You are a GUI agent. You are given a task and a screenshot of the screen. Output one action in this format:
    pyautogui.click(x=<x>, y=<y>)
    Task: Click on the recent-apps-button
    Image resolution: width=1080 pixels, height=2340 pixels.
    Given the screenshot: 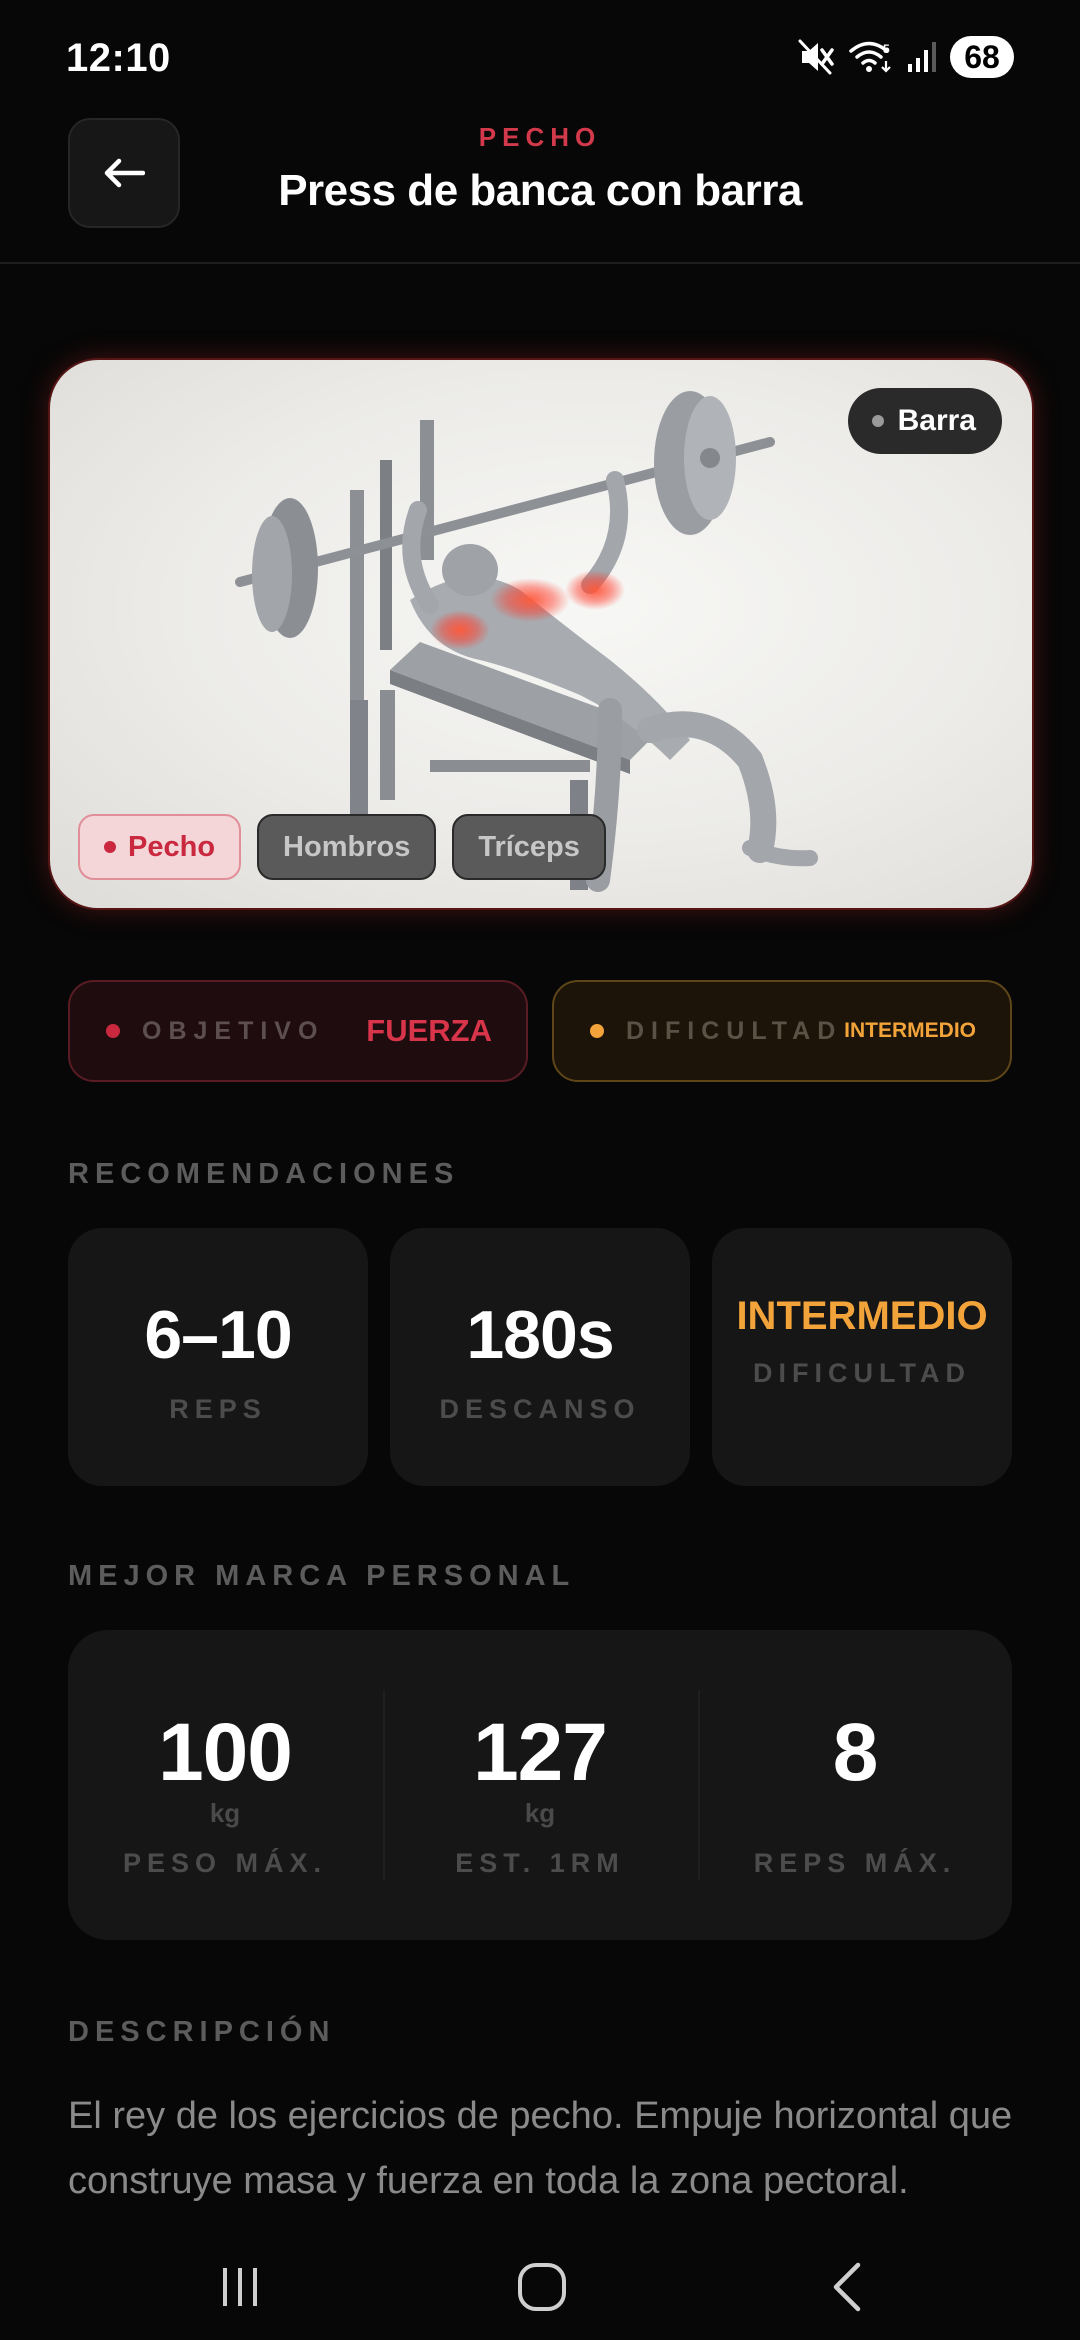 What is the action you would take?
    pyautogui.click(x=240, y=2287)
    